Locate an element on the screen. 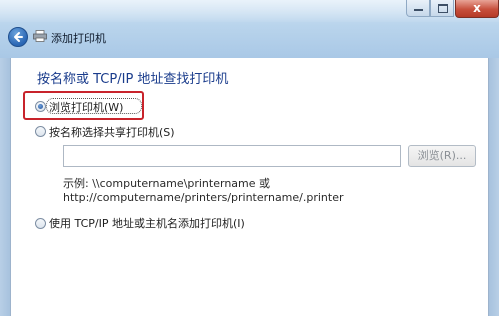 The height and width of the screenshot is (316, 499). back-arrow-icon is located at coordinates (18, 37).